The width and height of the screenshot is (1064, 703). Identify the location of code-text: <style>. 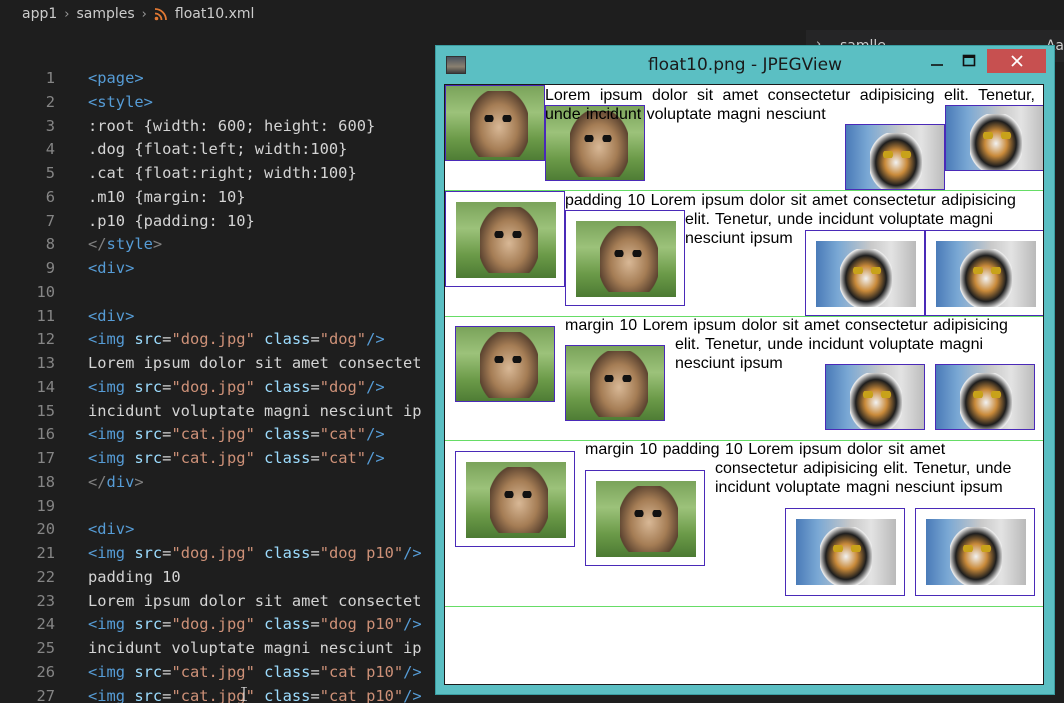
(120, 102).